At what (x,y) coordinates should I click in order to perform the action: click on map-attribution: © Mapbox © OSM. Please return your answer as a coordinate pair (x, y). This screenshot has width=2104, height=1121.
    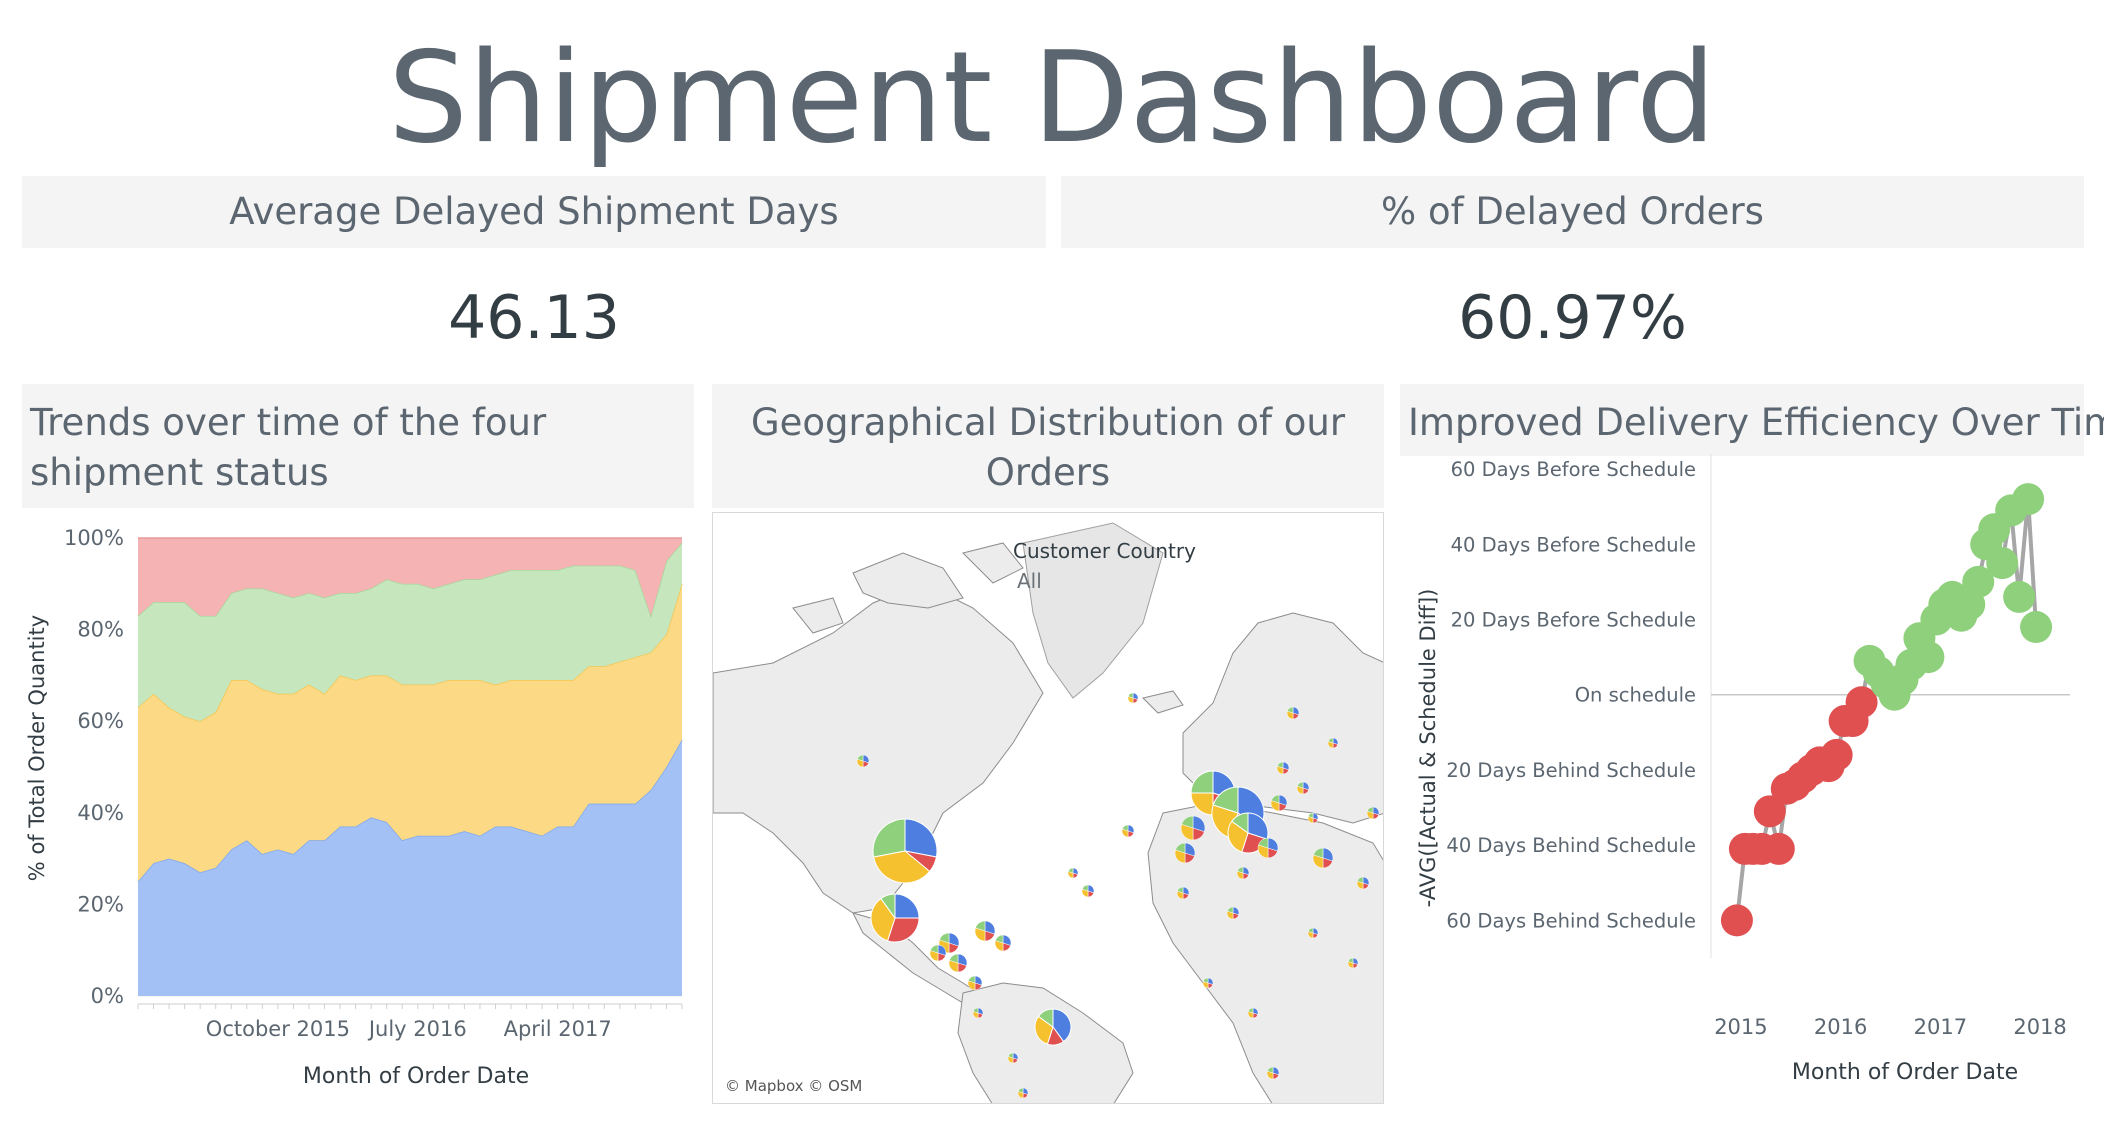
    Looking at the image, I should click on (793, 1086).